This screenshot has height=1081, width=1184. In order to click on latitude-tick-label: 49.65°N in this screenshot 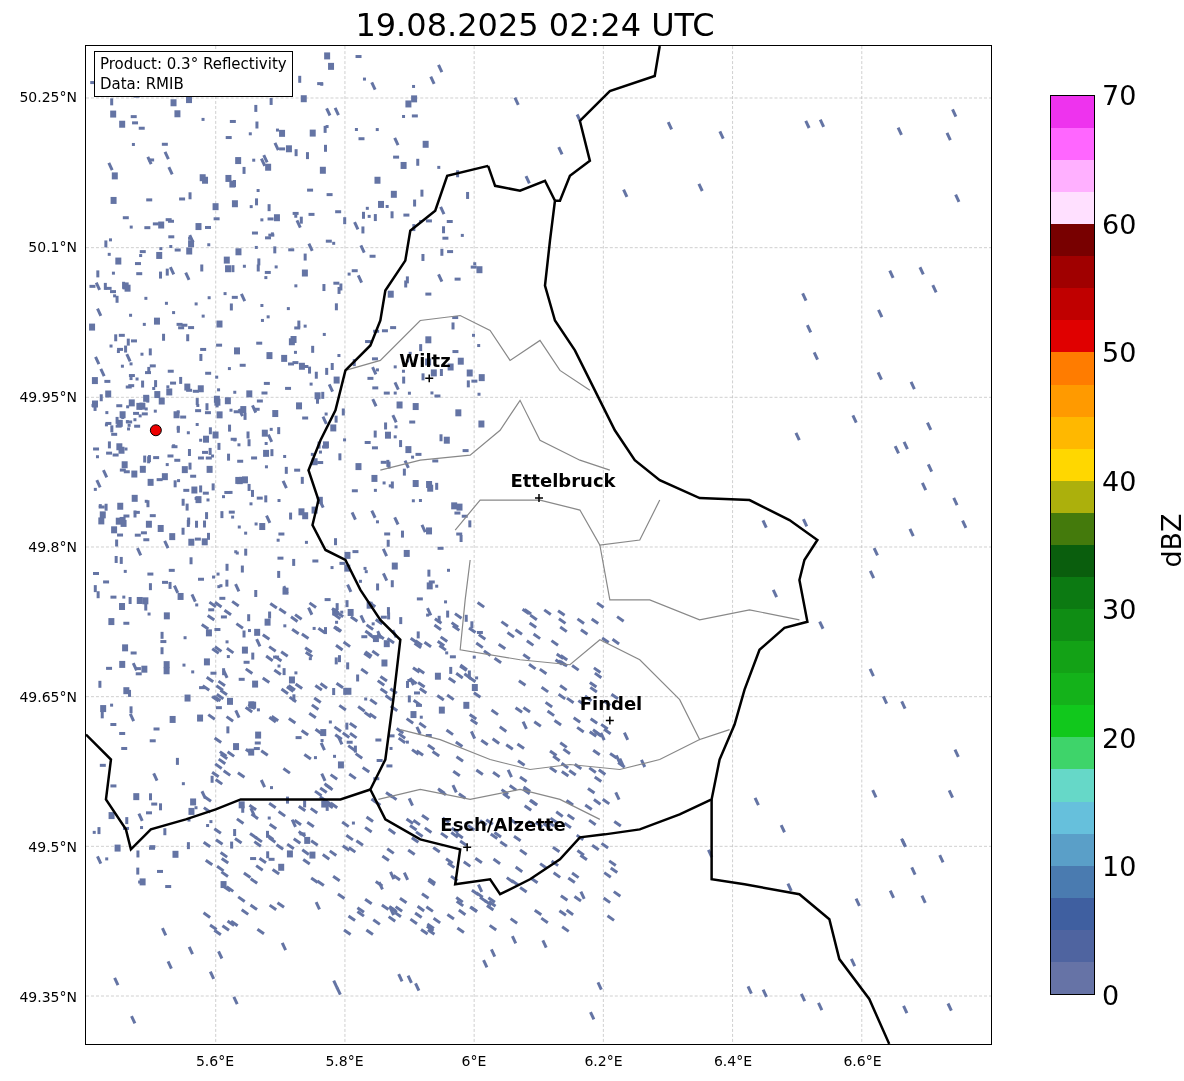, I will do `click(48, 697)`.